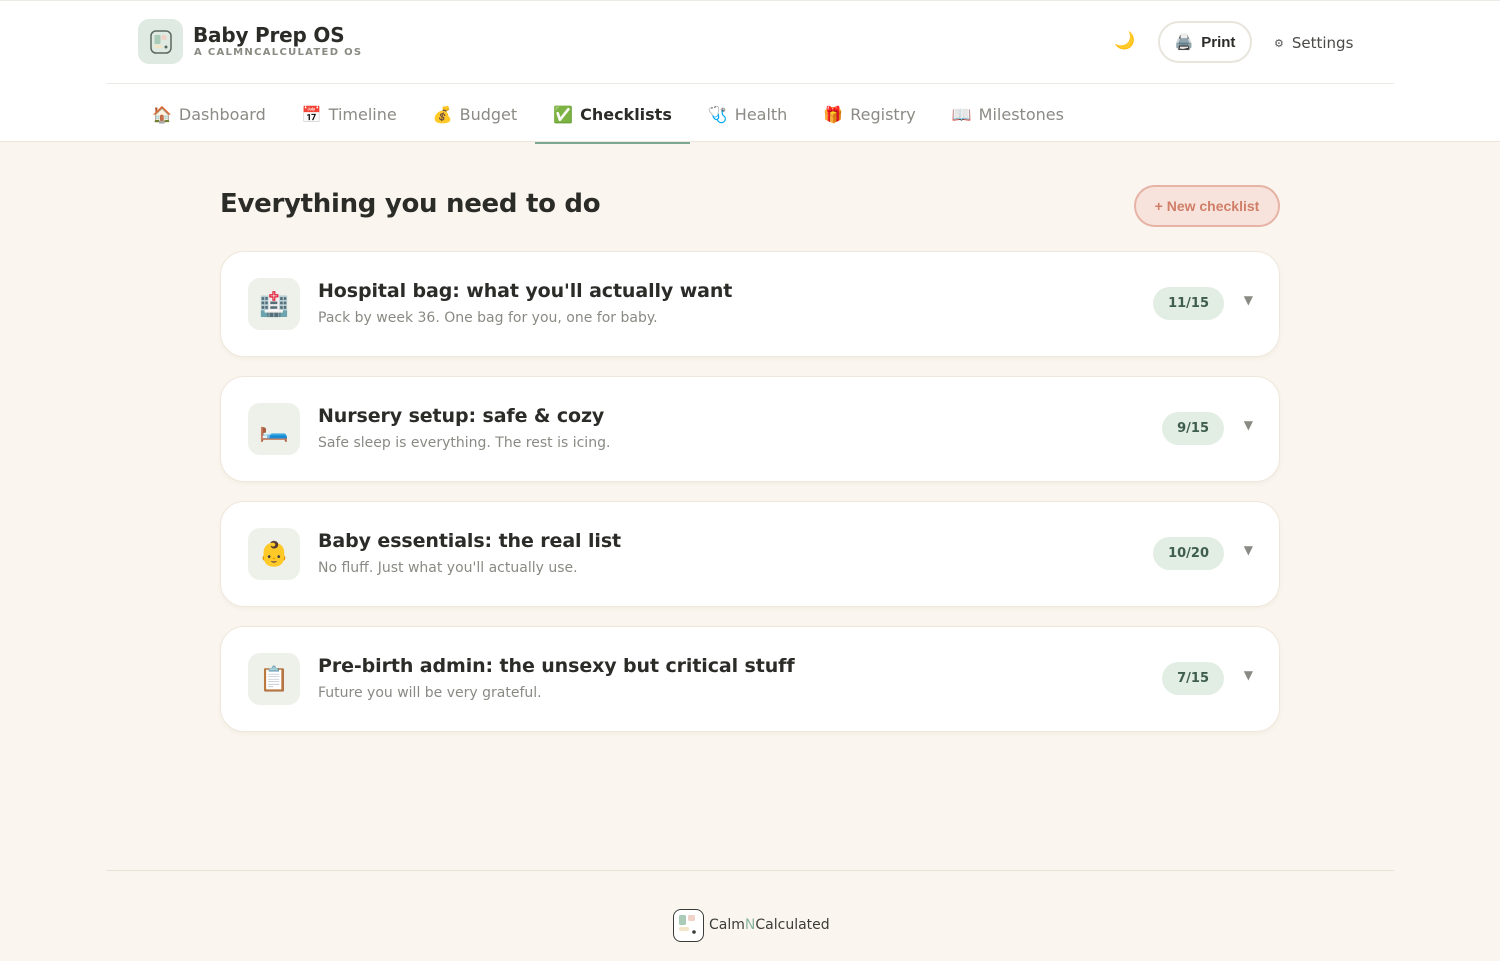  I want to click on app-subtitle: A CALMNCALCULATED OS, so click(278, 52).